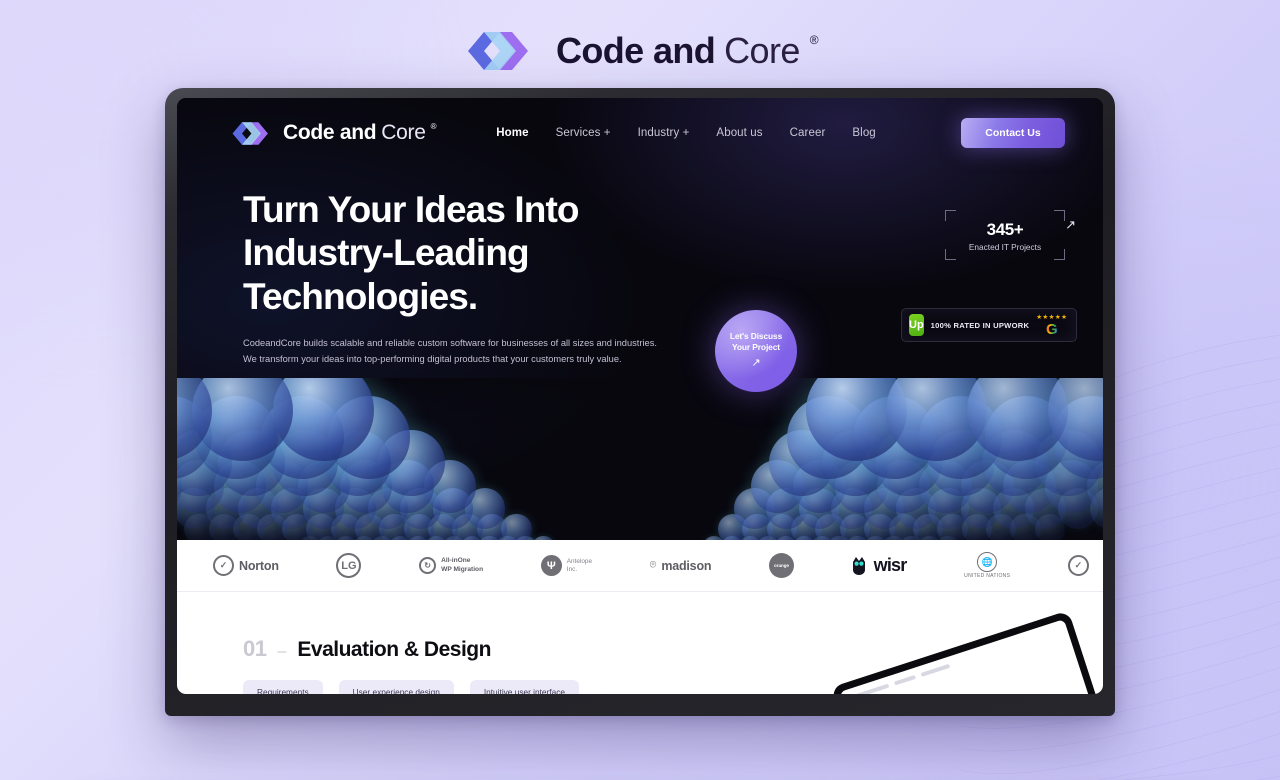 Image resolution: width=1280 pixels, height=780 pixels. I want to click on decorative-sphere, so click(543, 537).